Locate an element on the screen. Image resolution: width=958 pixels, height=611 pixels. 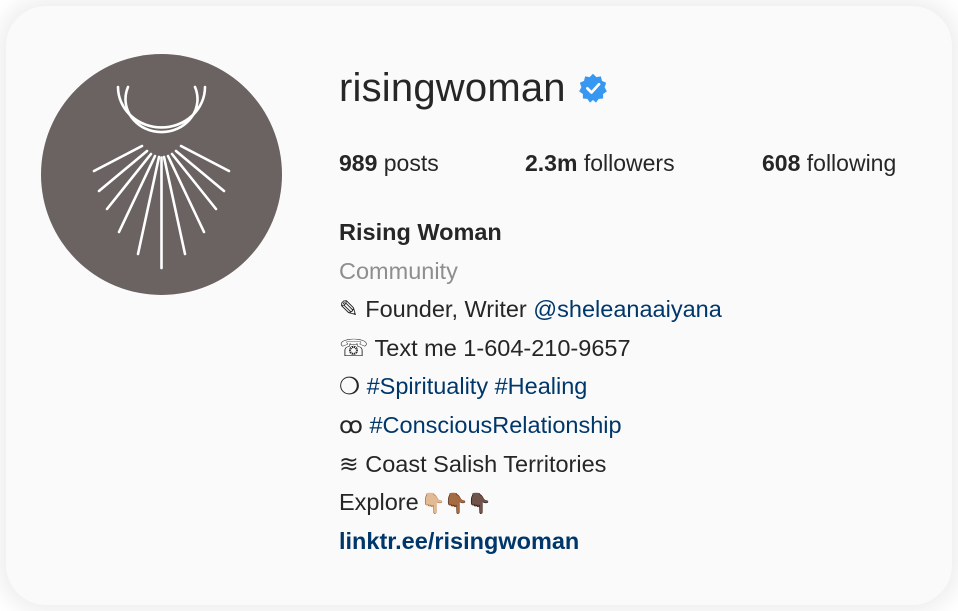
crescent-moon-rays-icon is located at coordinates (161, 177).